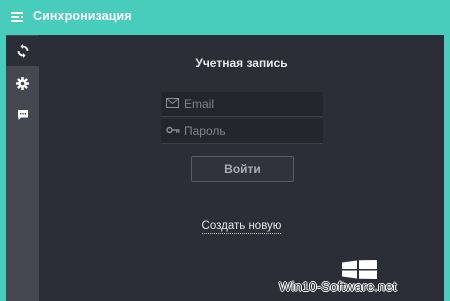 Image resolution: width=450 pixels, height=301 pixels. I want to click on create-account-link: Создать новую, so click(241, 227).